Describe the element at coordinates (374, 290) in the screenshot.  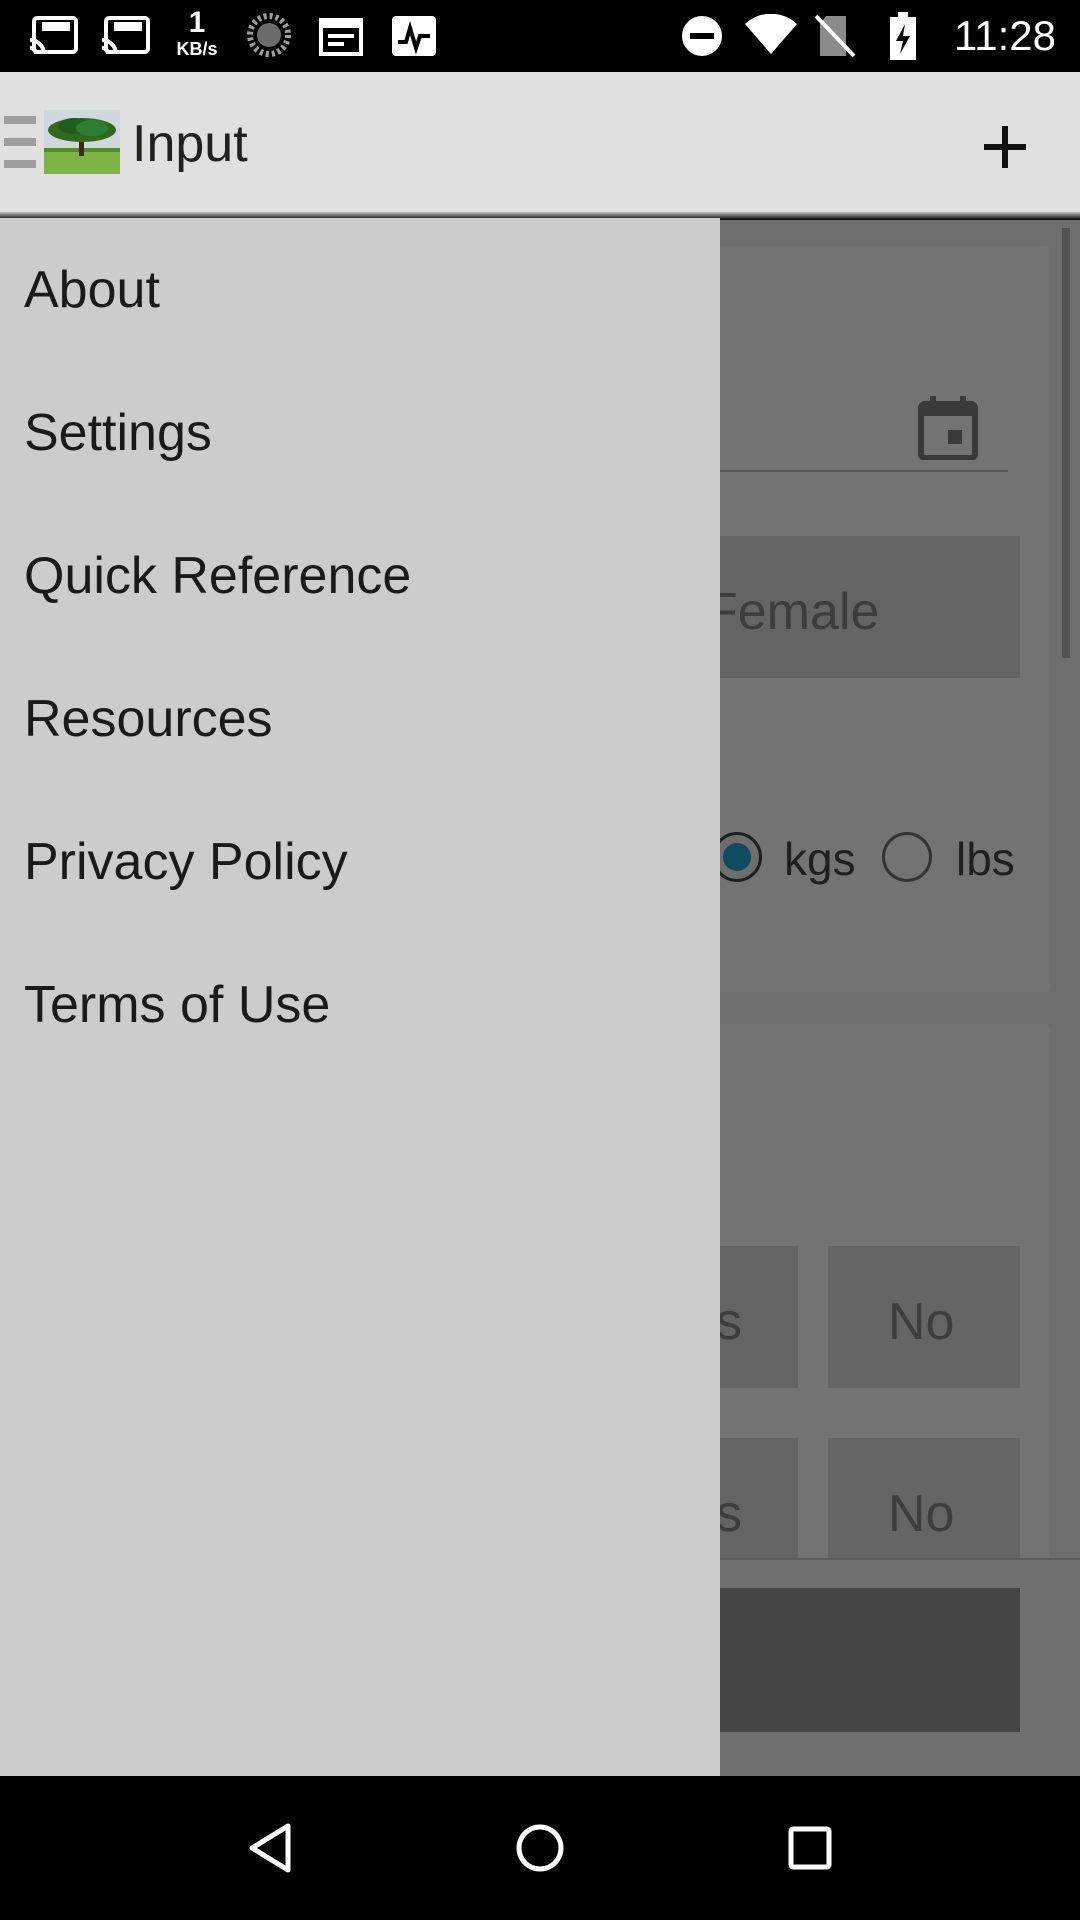
I see `drawer-item-about: About` at that location.